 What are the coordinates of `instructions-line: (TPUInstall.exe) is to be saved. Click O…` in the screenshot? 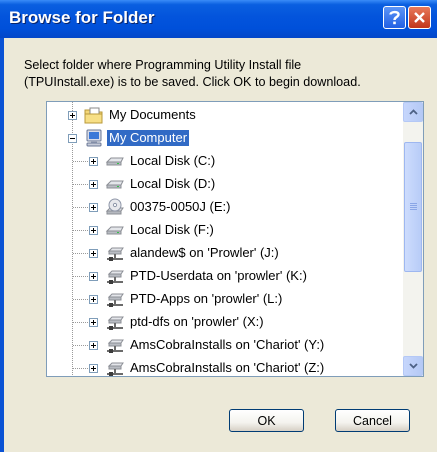 It's located at (192, 82).